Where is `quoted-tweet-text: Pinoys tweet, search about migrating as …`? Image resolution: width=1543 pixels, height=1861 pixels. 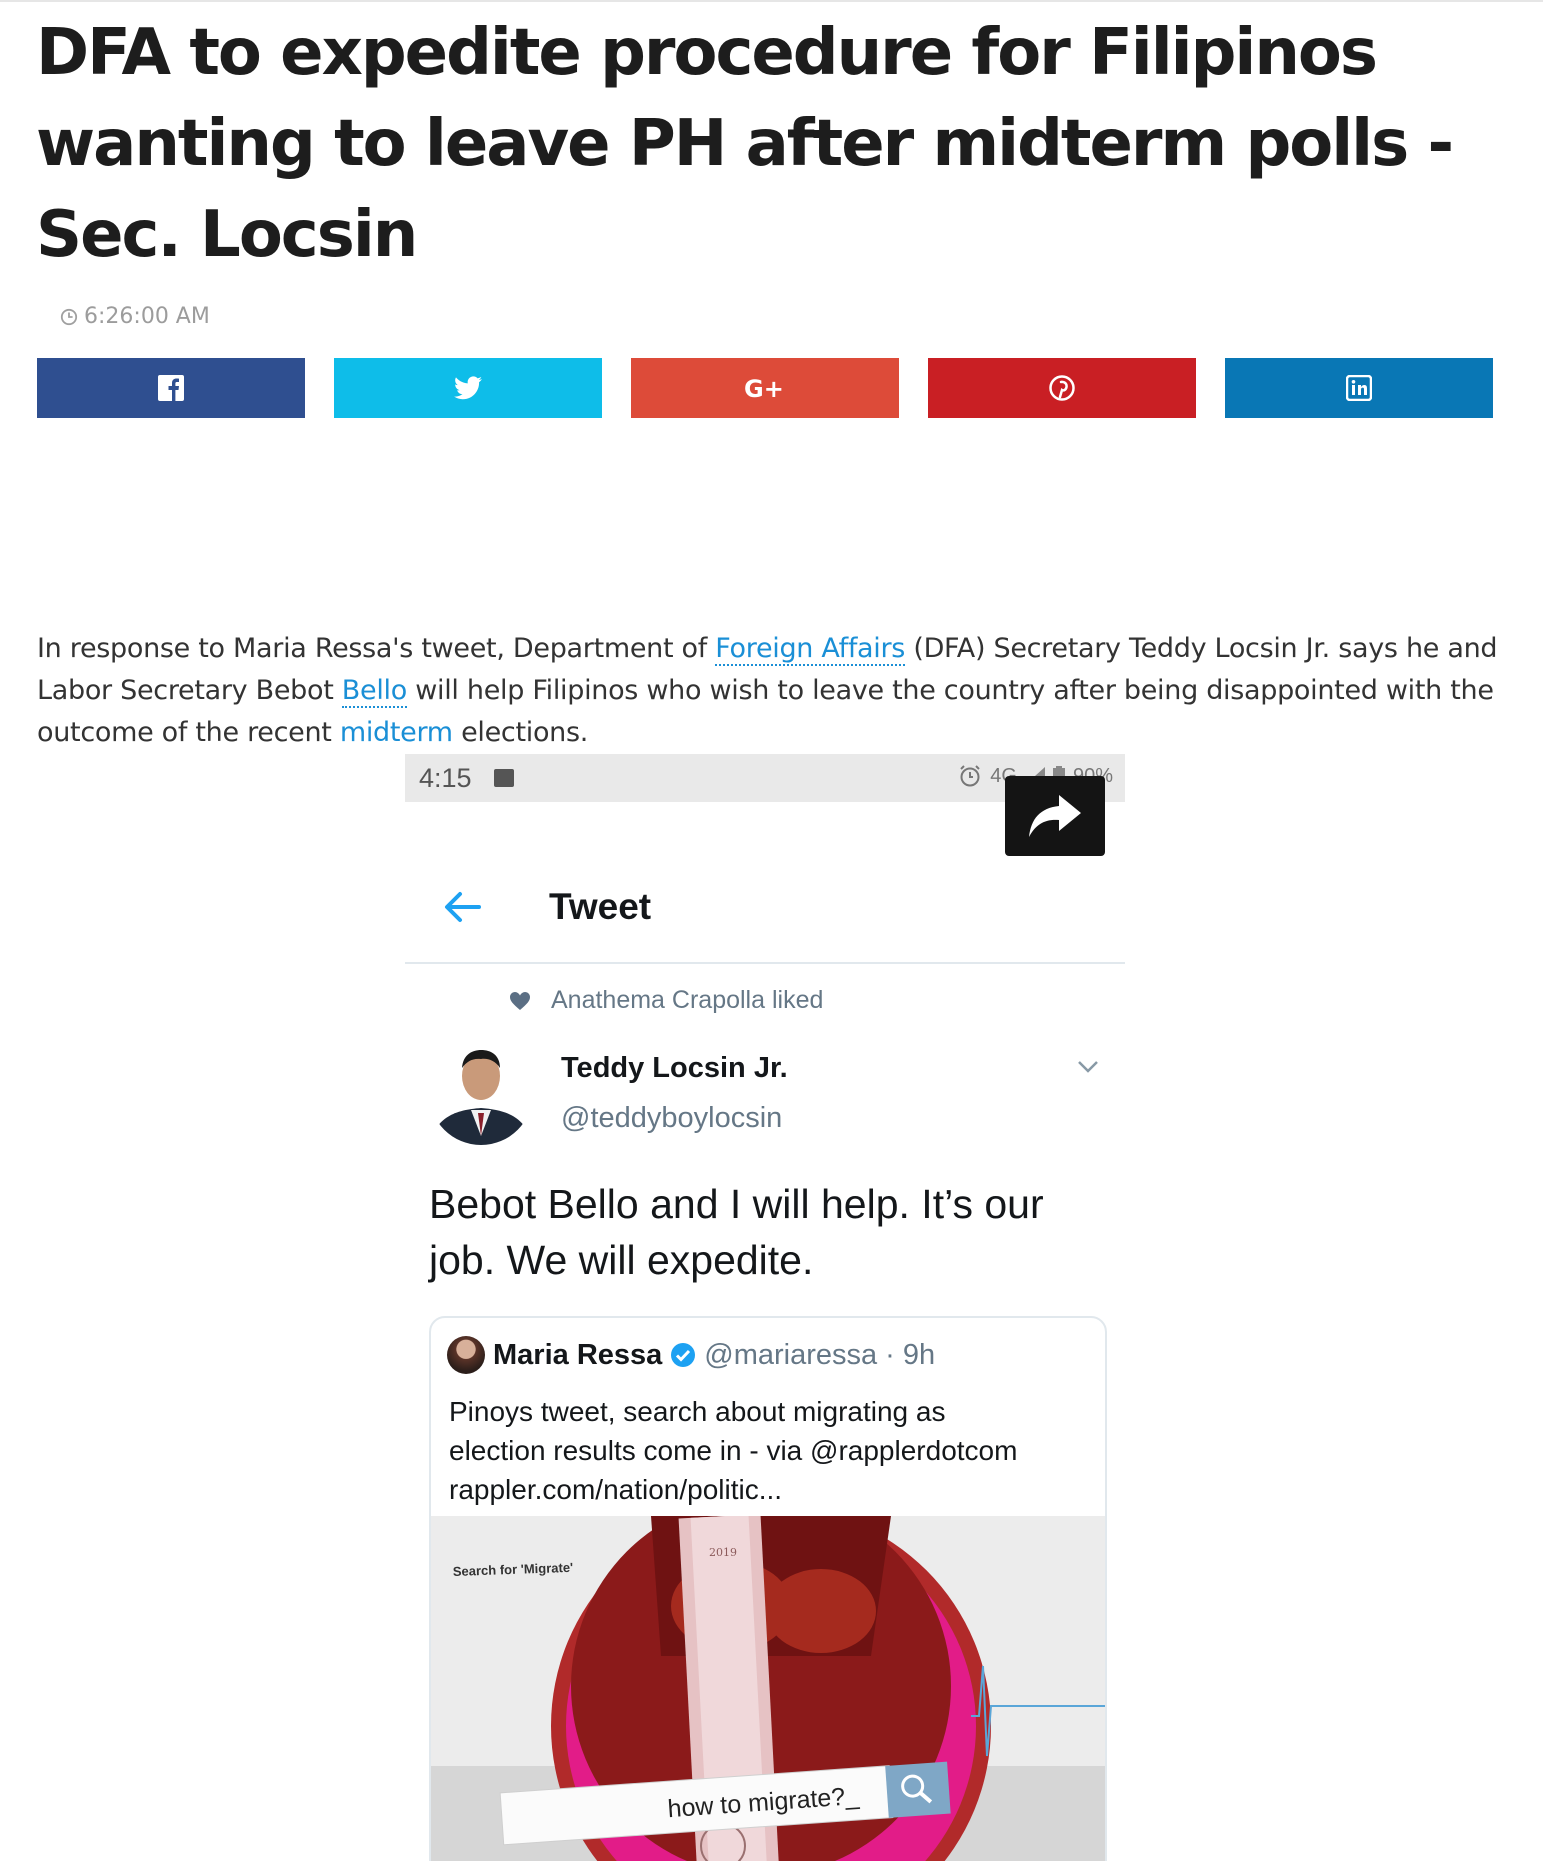 quoted-tweet-text: Pinoys tweet, search about migrating as … is located at coordinates (769, 1450).